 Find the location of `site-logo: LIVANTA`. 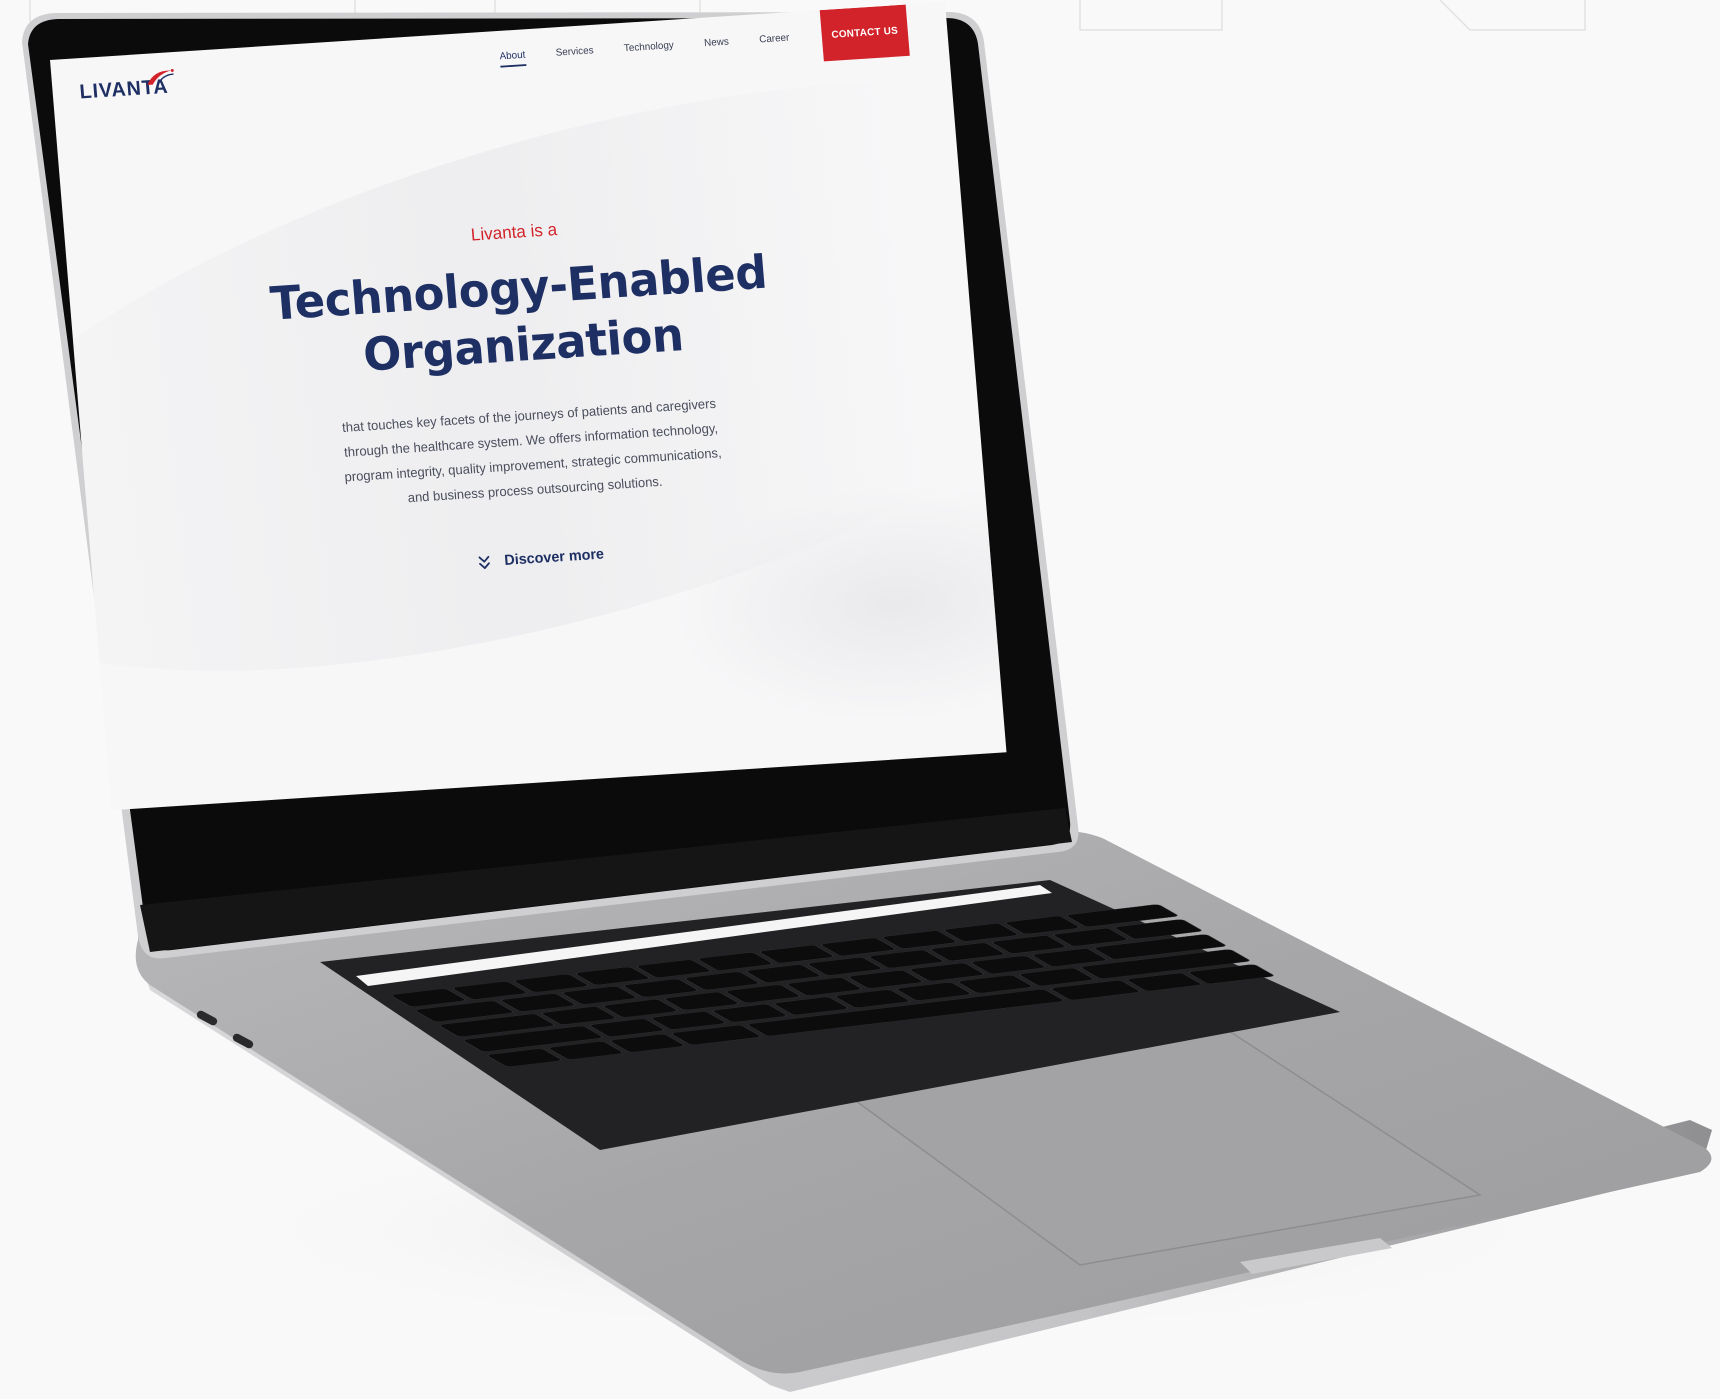

site-logo: LIVANTA is located at coordinates (126, 86).